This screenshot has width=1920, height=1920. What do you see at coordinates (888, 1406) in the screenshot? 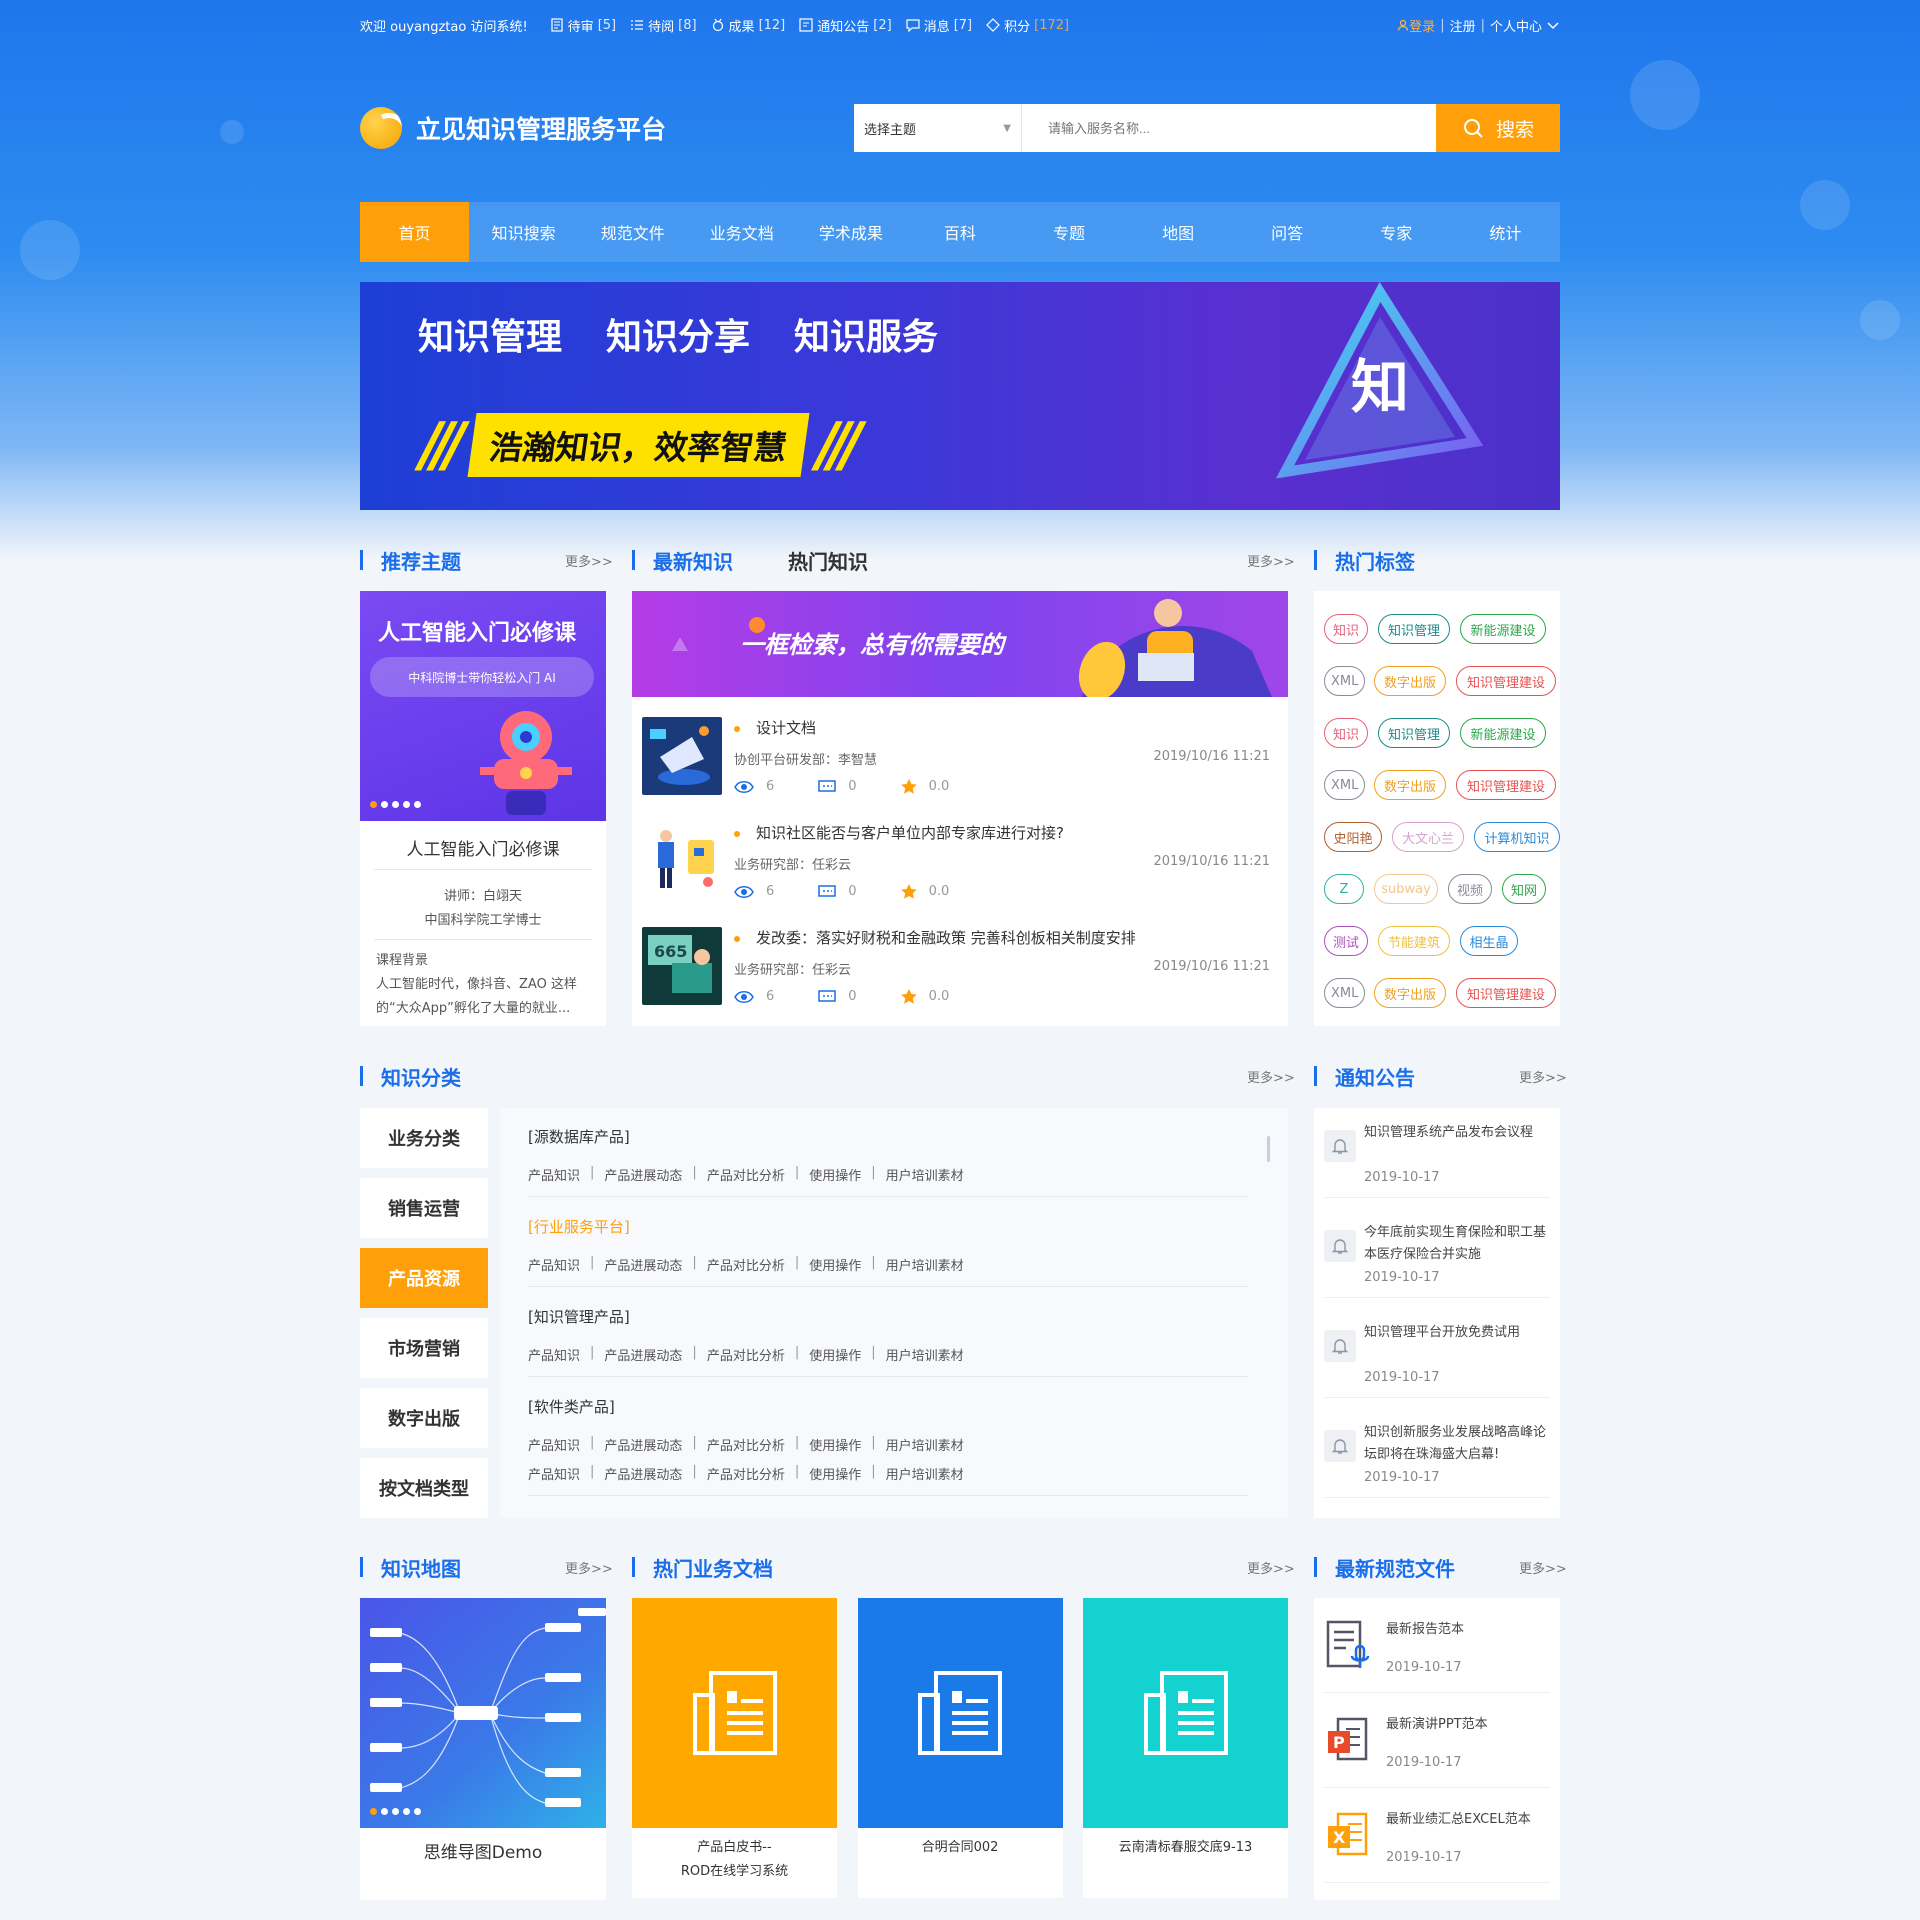
I see `category-group-title: [软件类产品]` at bounding box center [888, 1406].